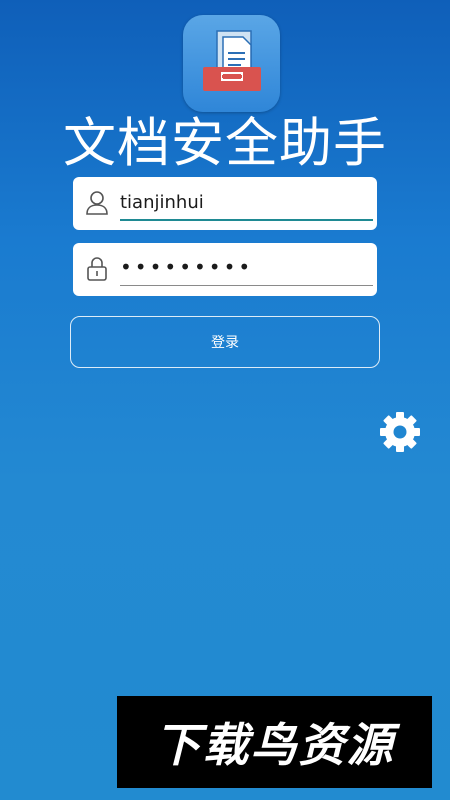 The image size is (450, 800). What do you see at coordinates (400, 432) in the screenshot?
I see `gear-icon` at bounding box center [400, 432].